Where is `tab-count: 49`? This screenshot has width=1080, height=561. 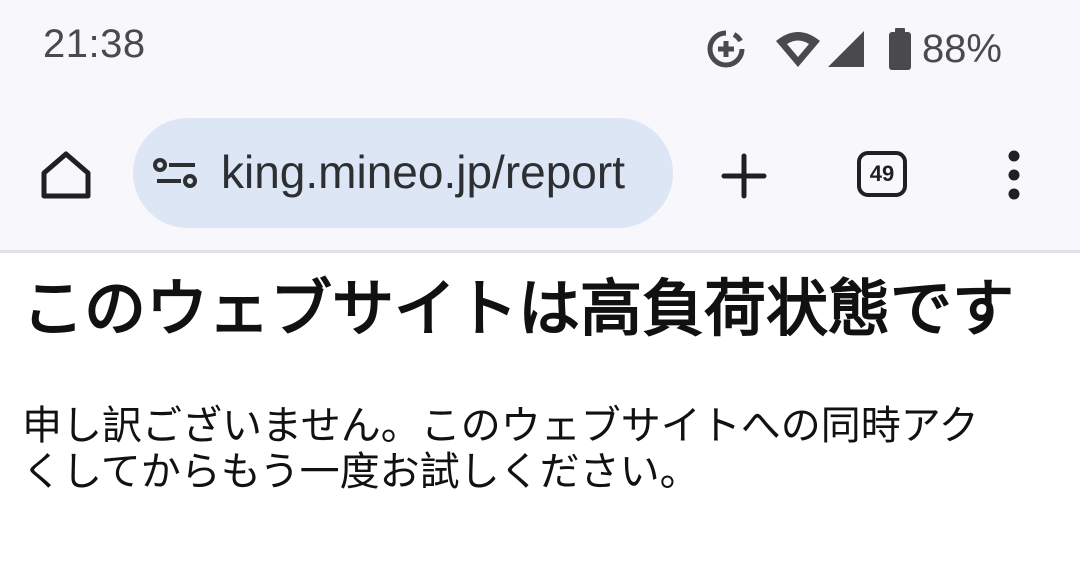
tab-count: 49 is located at coordinates (882, 173).